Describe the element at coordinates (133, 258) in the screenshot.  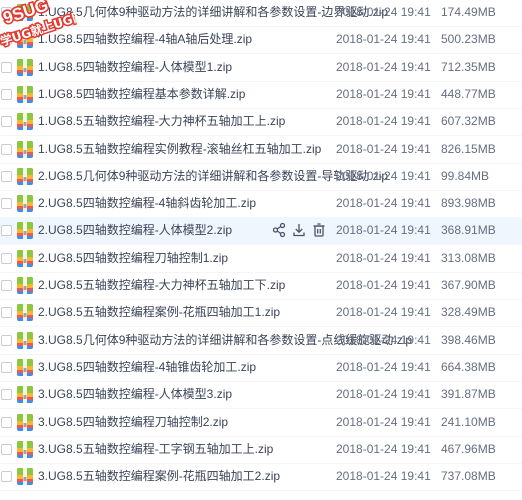
I see `file-name: 2.UG8.5四轴数控编程刀轴控制1.zip` at that location.